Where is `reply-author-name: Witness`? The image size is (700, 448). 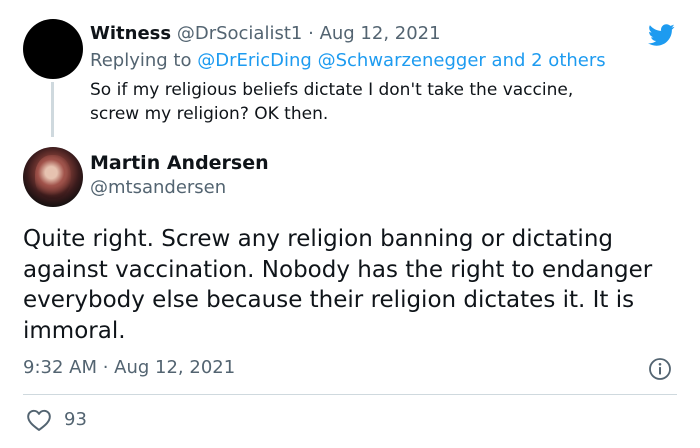 reply-author-name: Witness is located at coordinates (130, 33).